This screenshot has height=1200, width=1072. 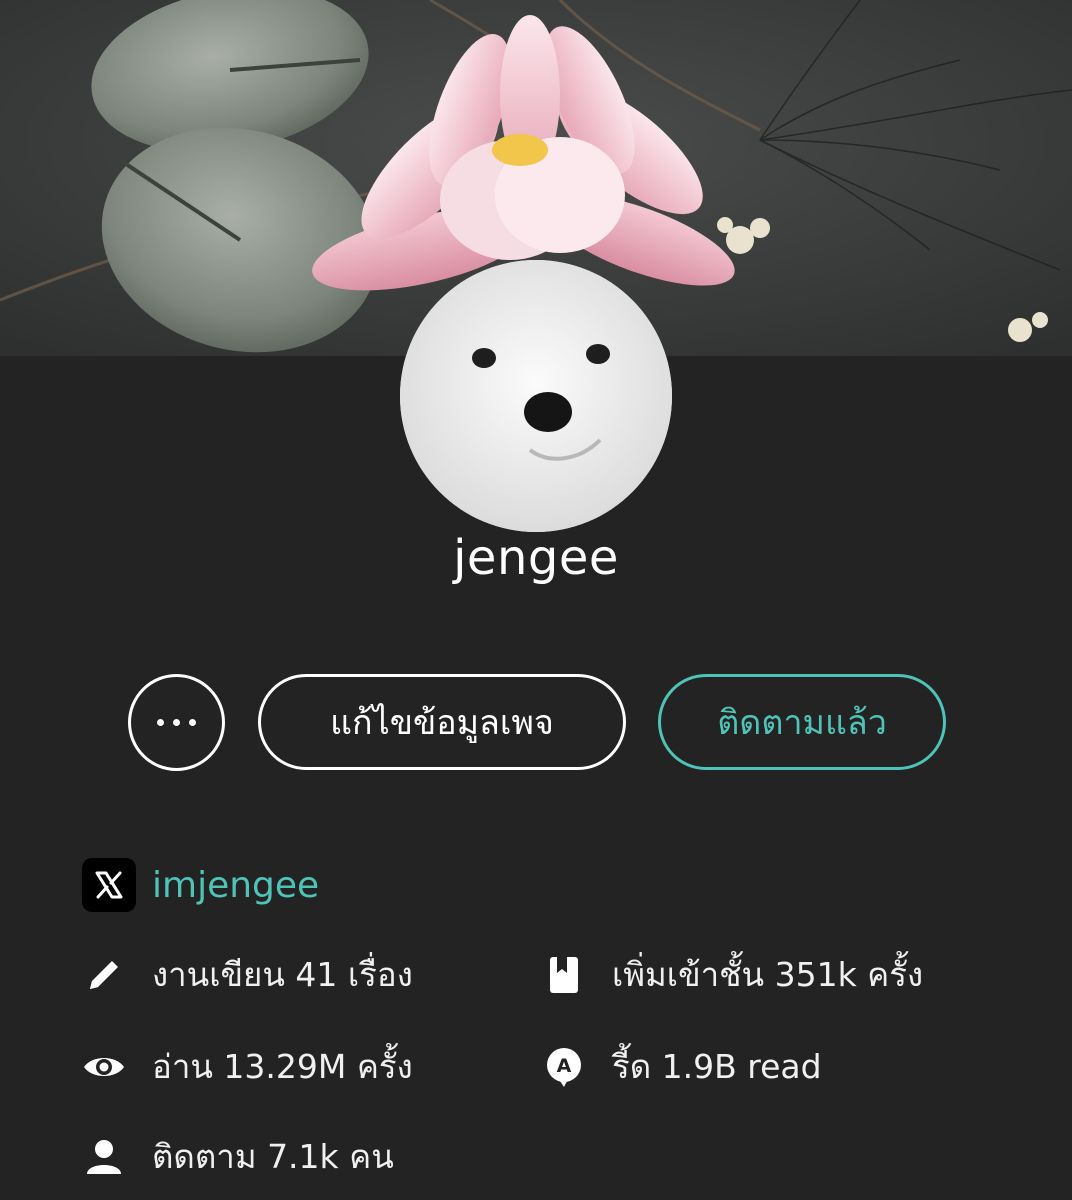 I want to click on read-badge-icon: A, so click(x=564, y=1067).